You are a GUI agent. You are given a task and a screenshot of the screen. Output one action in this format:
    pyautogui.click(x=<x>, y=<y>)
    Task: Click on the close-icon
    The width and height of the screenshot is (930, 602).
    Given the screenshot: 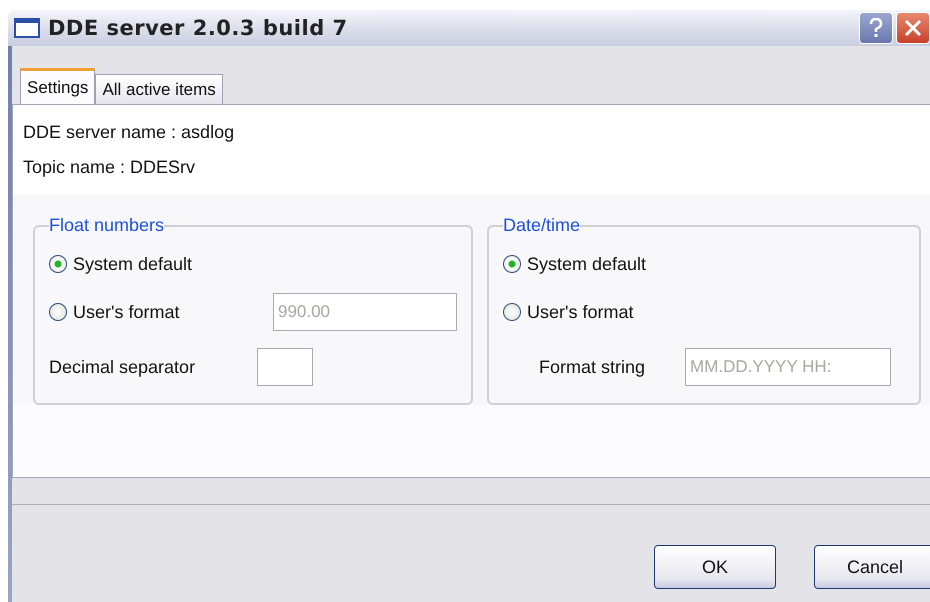 What is the action you would take?
    pyautogui.click(x=913, y=28)
    